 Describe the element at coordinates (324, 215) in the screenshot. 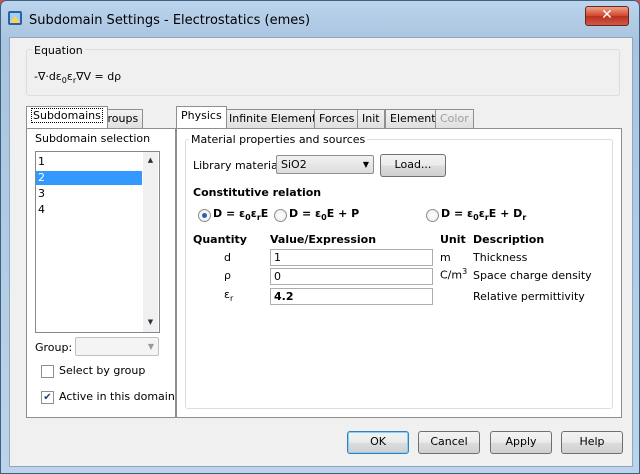

I see `constitutive-option-polarization: D = ε0E + P` at that location.